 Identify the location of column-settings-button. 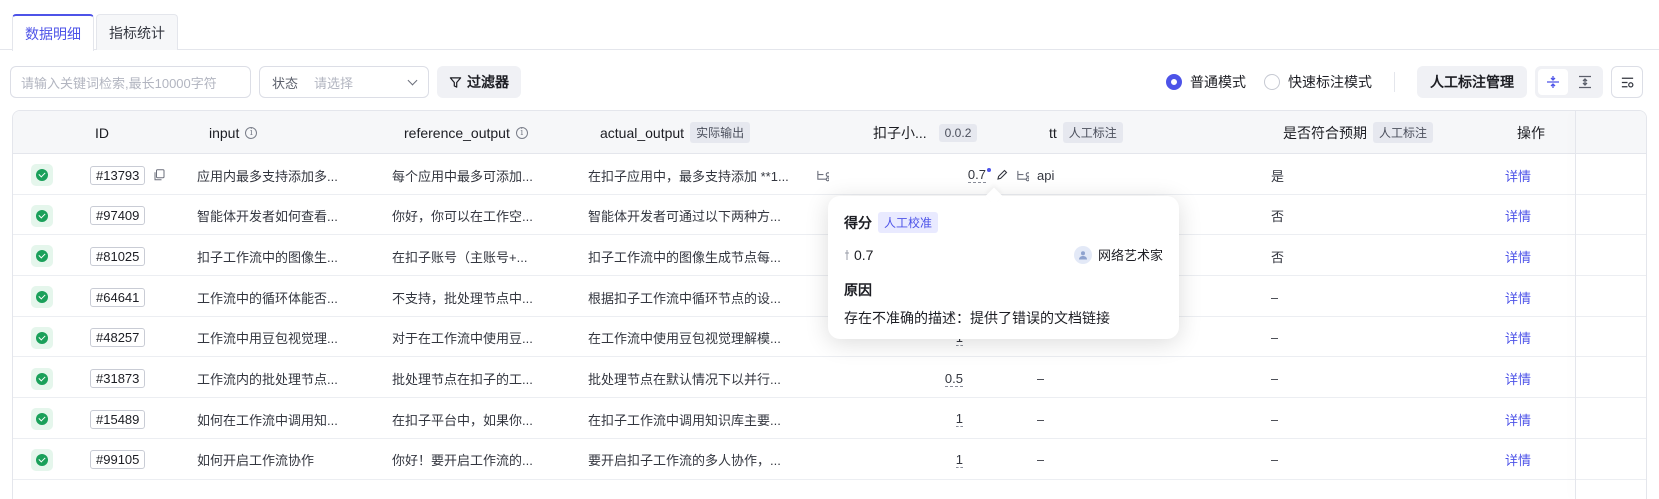
(1627, 82).